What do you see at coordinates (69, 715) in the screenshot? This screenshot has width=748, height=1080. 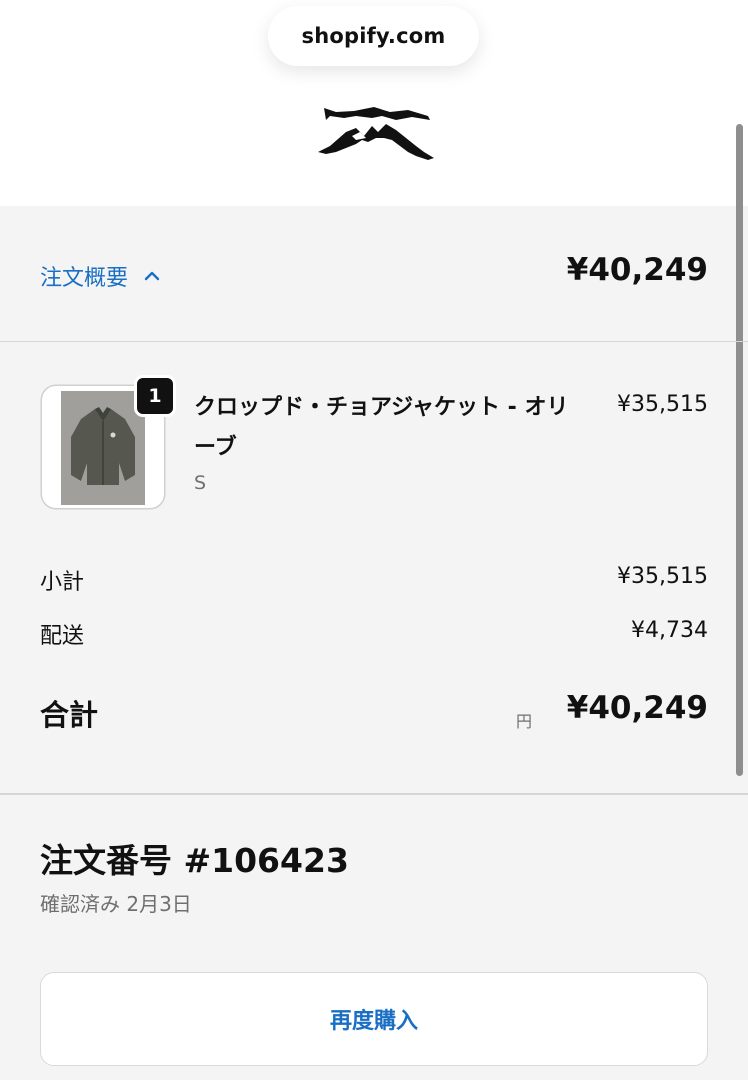 I see `total-label: 合計` at bounding box center [69, 715].